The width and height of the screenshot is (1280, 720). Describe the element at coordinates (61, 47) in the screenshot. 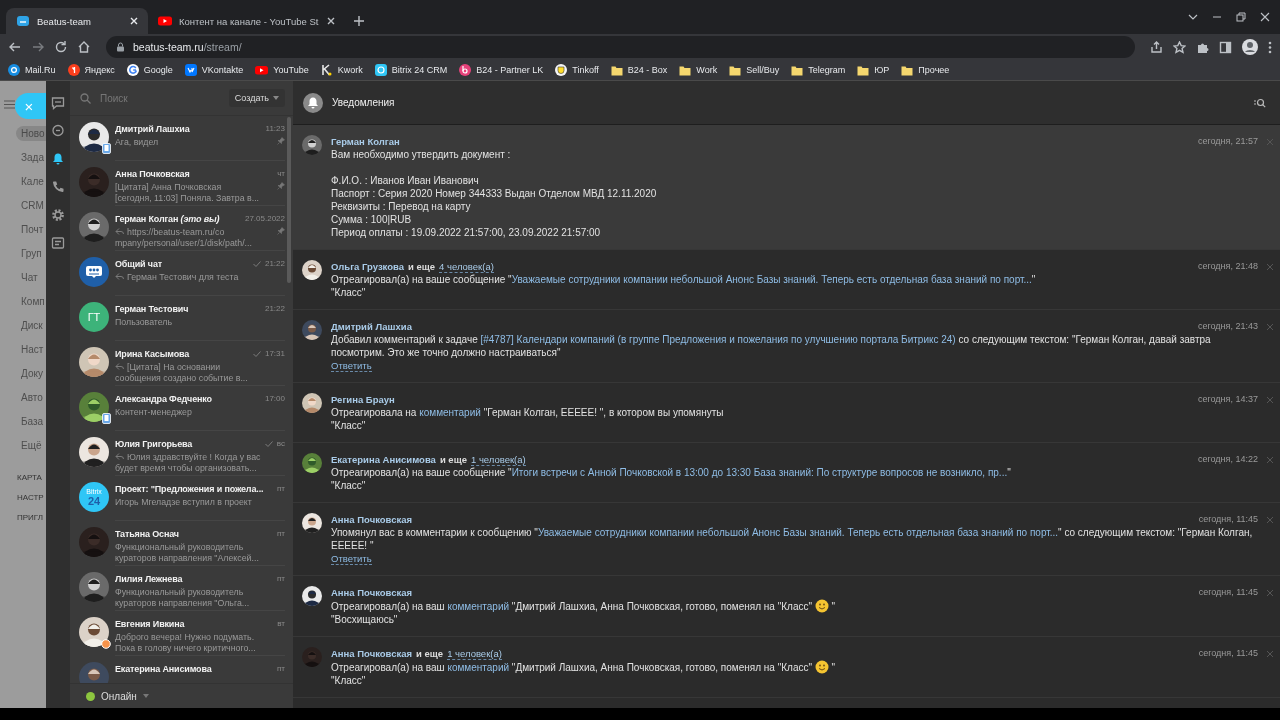

I see `reload-icon` at that location.